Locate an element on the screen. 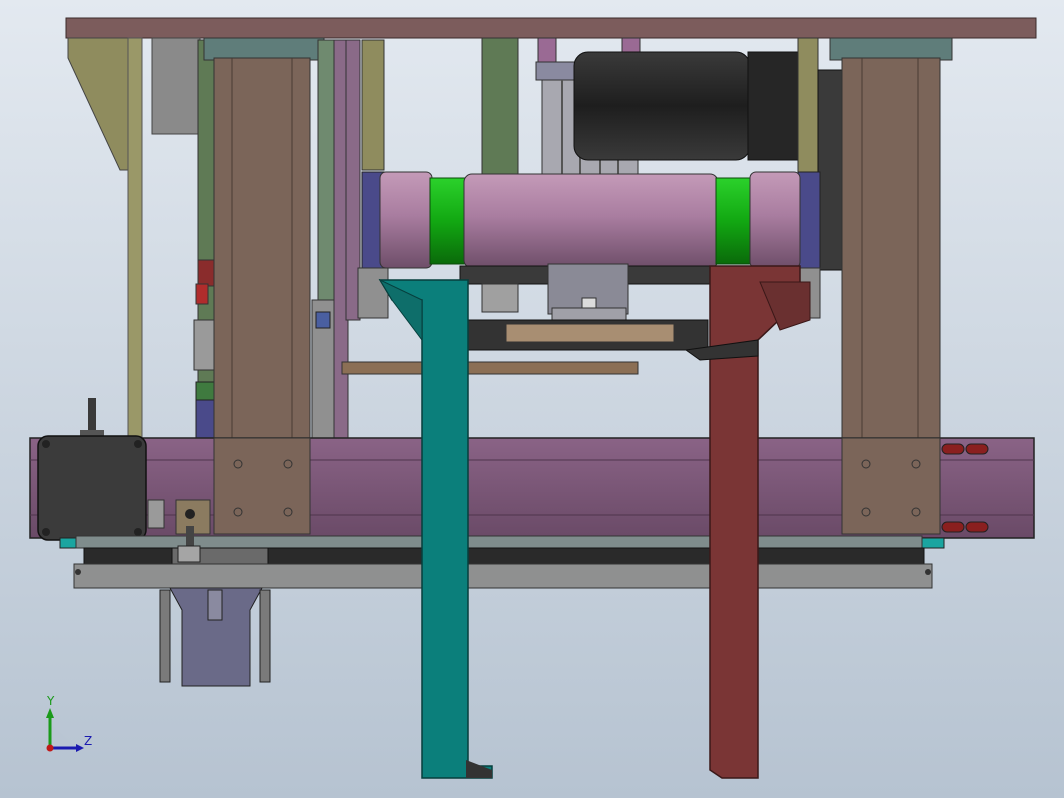  left-blue-block is located at coordinates (205, 420).